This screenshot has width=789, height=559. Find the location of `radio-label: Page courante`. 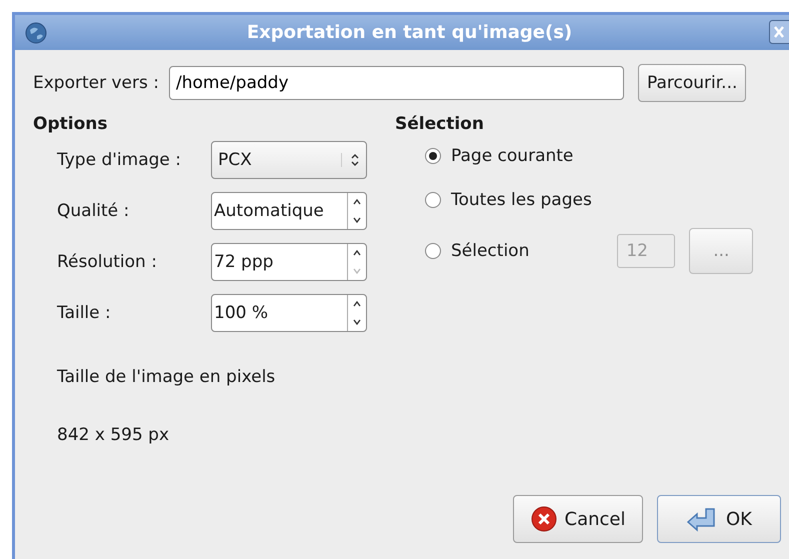

radio-label: Page courante is located at coordinates (512, 156).